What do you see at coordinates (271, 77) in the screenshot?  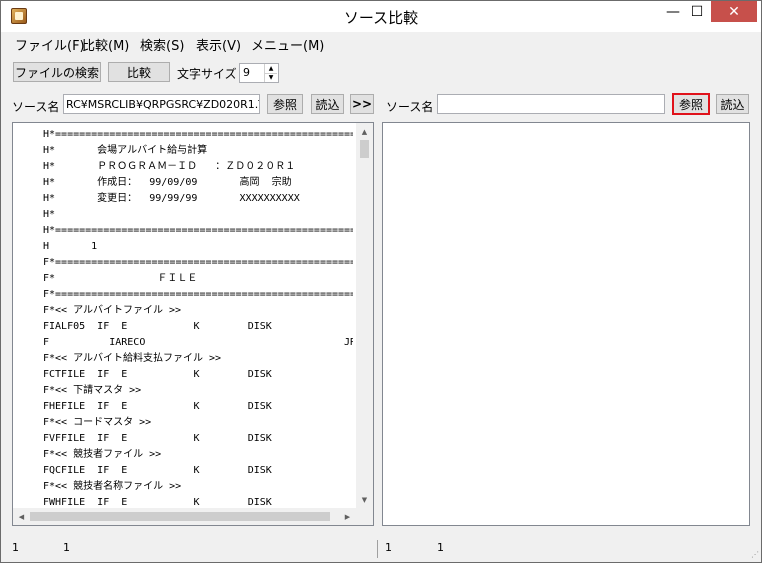 I see `spin-down-icon: ▼` at bounding box center [271, 77].